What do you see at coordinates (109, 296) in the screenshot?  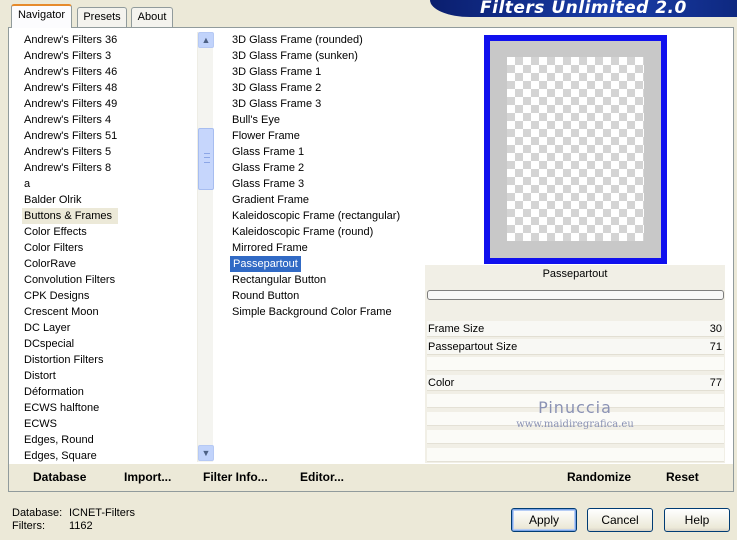 I see `list-item: CPK Designs` at bounding box center [109, 296].